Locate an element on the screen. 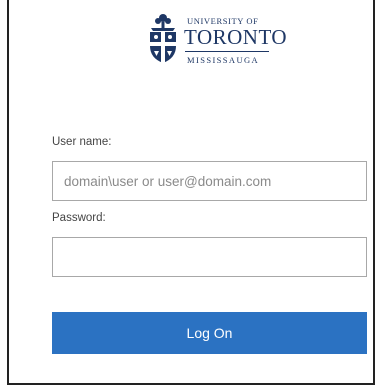 The width and height of the screenshot is (386, 387). logo-line-toronto: TORONTO is located at coordinates (236, 37).